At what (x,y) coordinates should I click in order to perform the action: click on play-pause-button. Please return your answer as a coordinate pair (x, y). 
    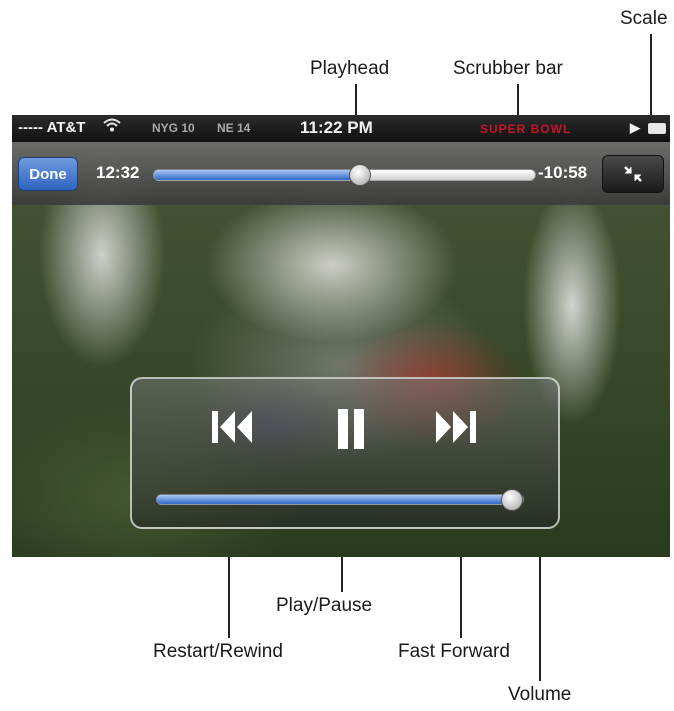
    Looking at the image, I should click on (352, 431).